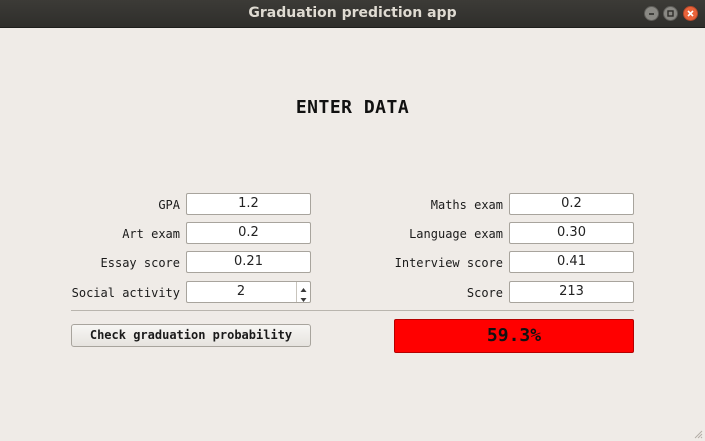 This screenshot has height=441, width=705. I want to click on spin-down-button, so click(303, 297).